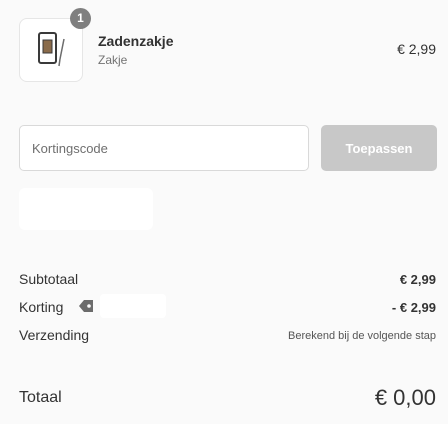 Image resolution: width=448 pixels, height=424 pixels. Describe the element at coordinates (417, 279) in the screenshot. I see `subtotal-value: € 2,99` at that location.